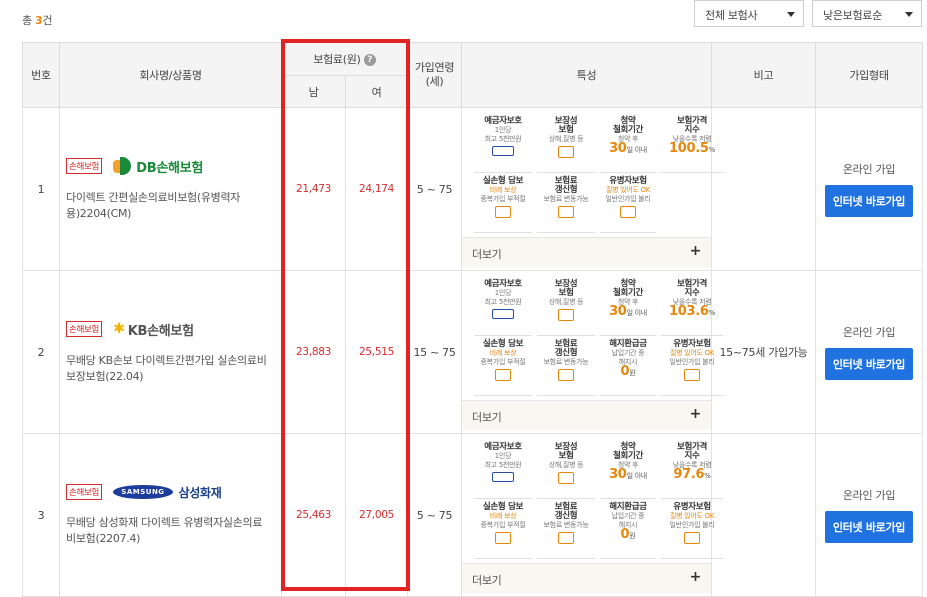  What do you see at coordinates (313, 91) in the screenshot?
I see `header-male: 남` at bounding box center [313, 91].